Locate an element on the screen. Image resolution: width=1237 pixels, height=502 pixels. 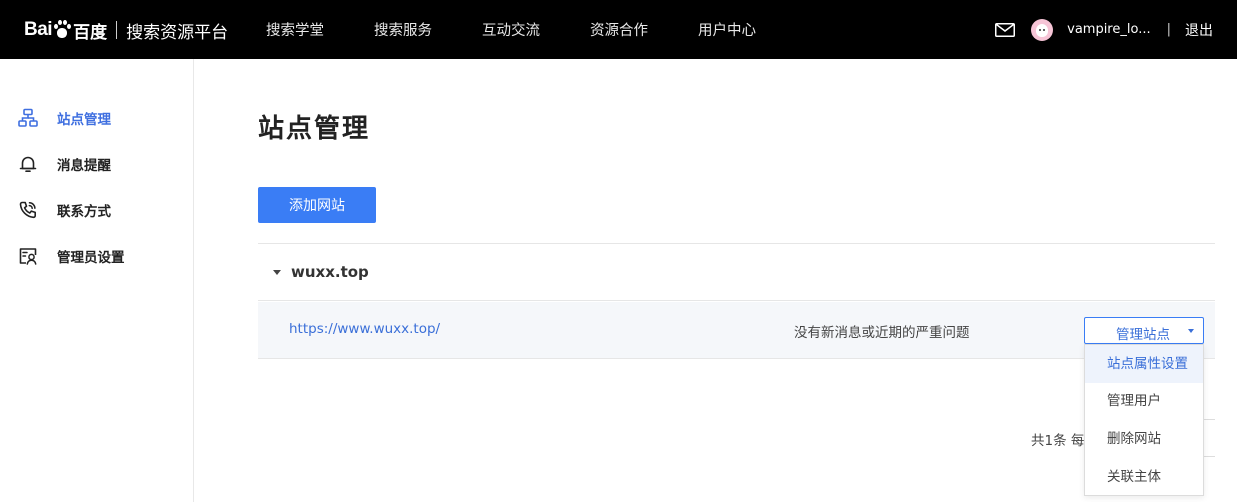
user-area: vampire_lo... | 退出 is located at coordinates (1116, 29).